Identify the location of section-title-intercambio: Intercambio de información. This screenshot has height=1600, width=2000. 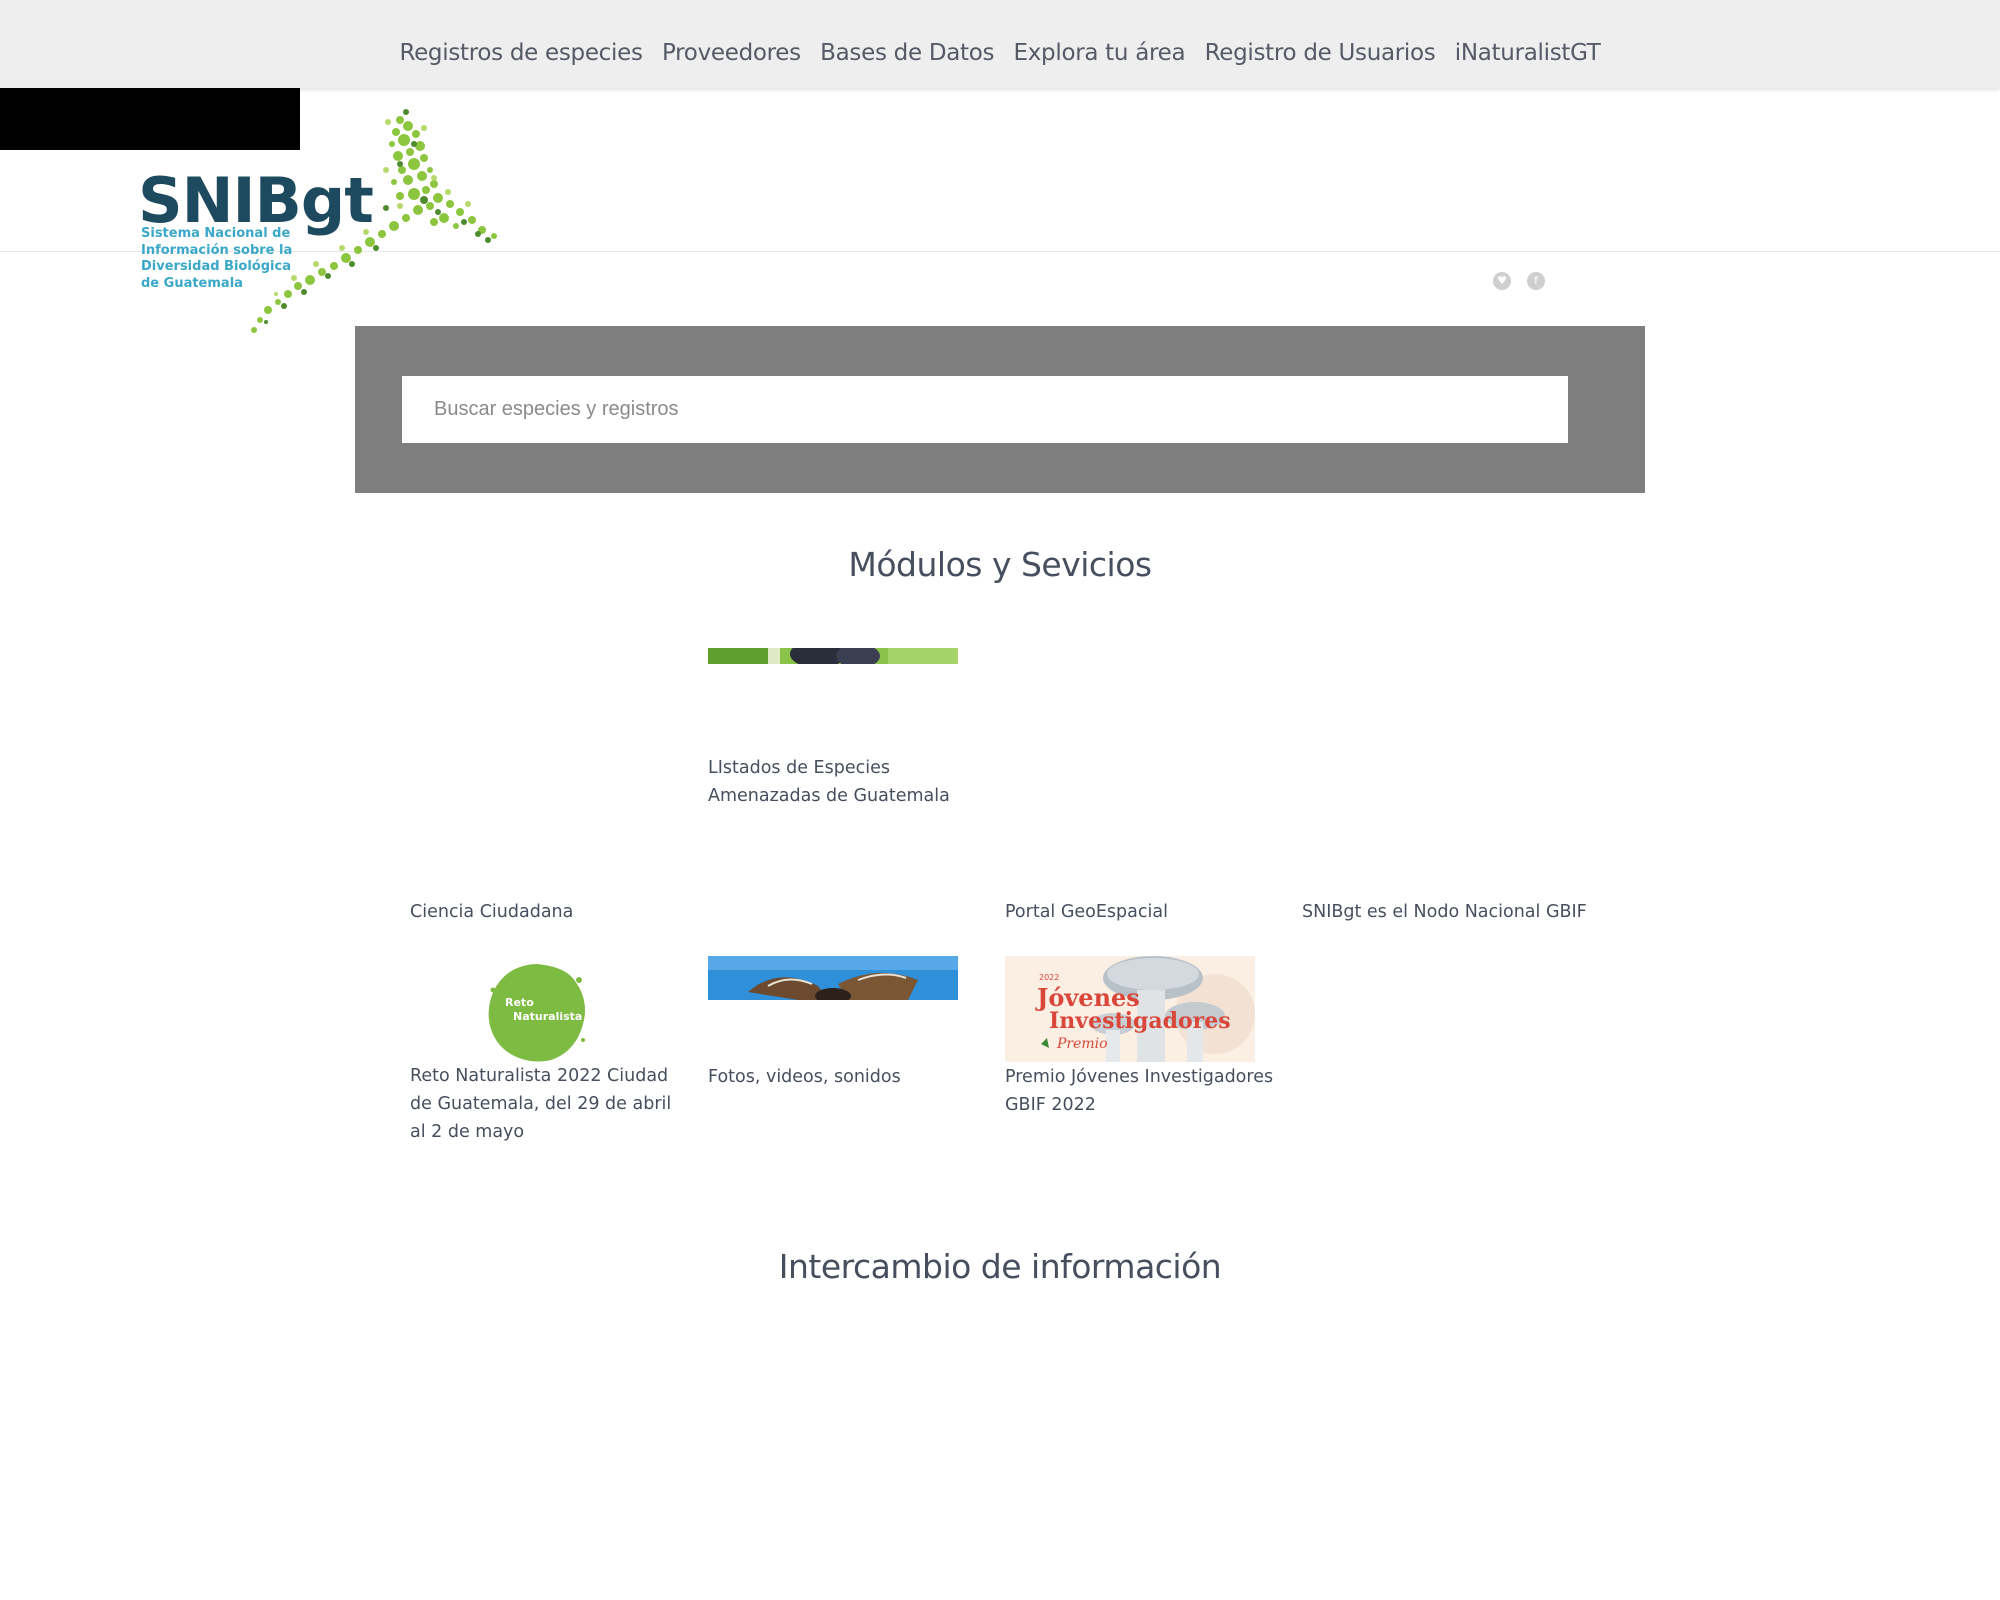
(1000, 1266).